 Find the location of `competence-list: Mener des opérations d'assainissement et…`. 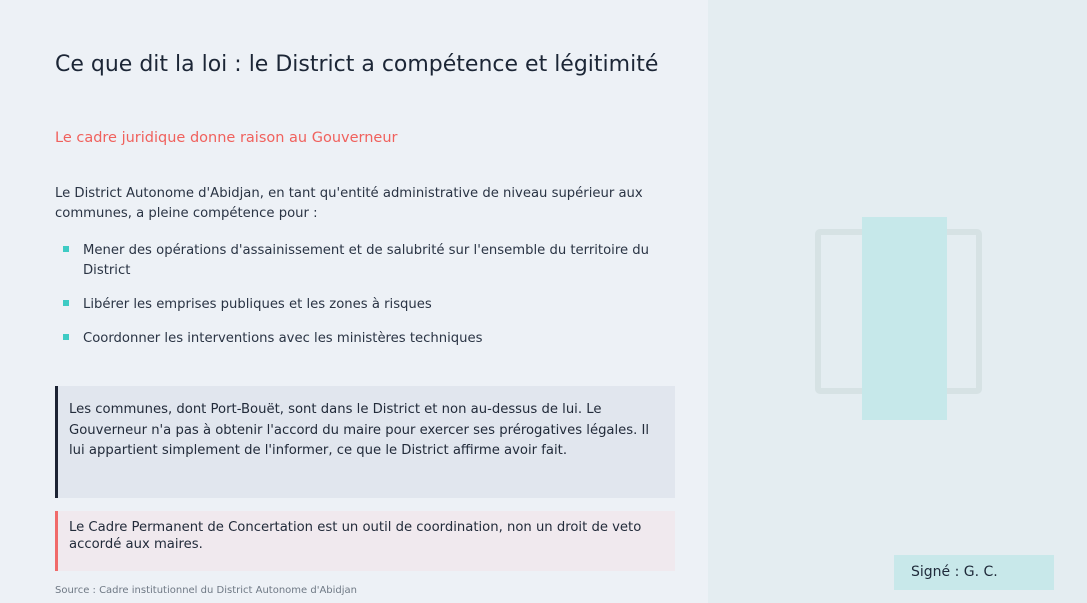

competence-list: Mener des opérations d'assainissement et… is located at coordinates (365, 295).